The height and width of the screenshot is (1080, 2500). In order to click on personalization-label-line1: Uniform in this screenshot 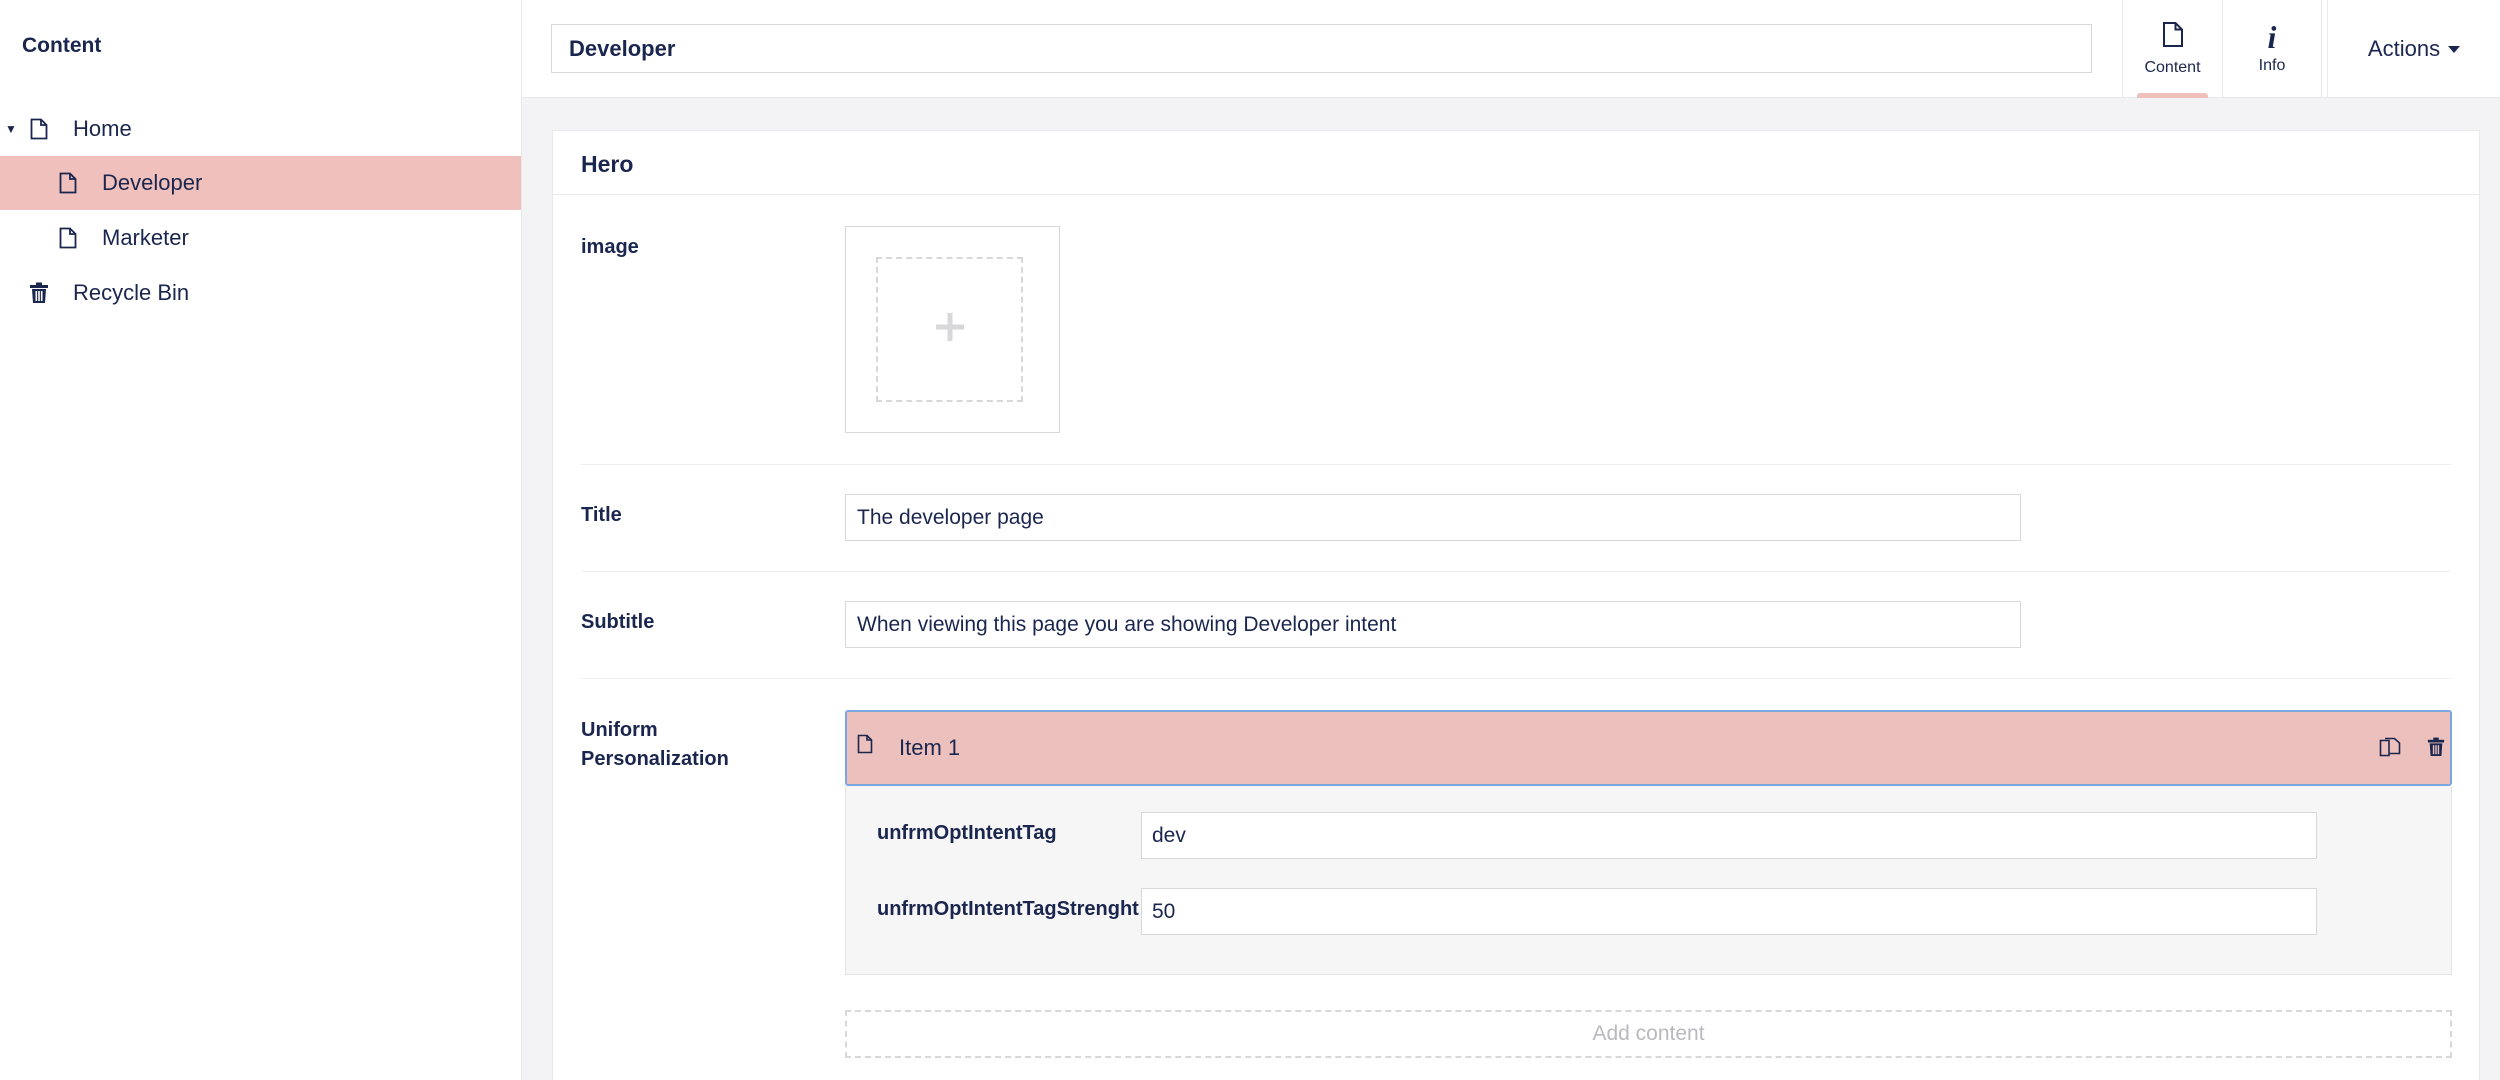, I will do `click(619, 730)`.